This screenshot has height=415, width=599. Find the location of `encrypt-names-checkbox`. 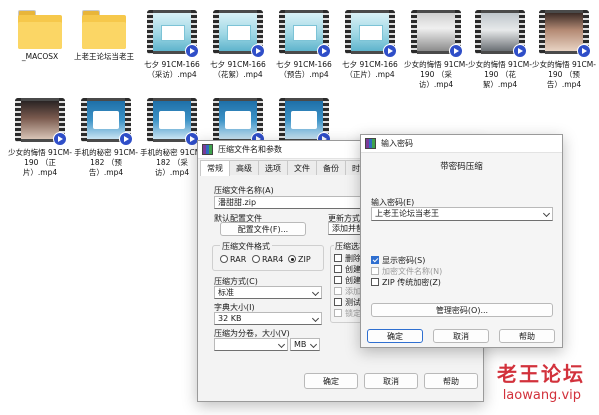

encrypt-names-checkbox is located at coordinates (375, 271).